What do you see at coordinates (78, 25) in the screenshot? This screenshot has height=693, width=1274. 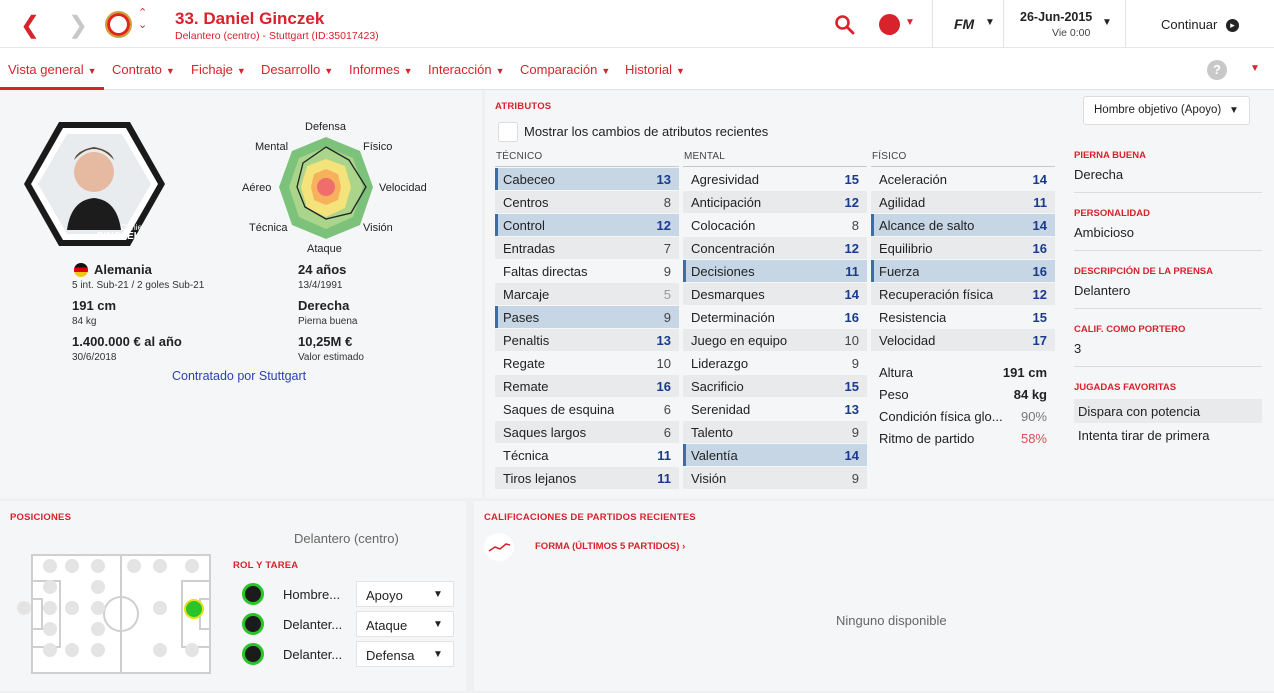 I see `forward-arrow-icon: ❯` at bounding box center [78, 25].